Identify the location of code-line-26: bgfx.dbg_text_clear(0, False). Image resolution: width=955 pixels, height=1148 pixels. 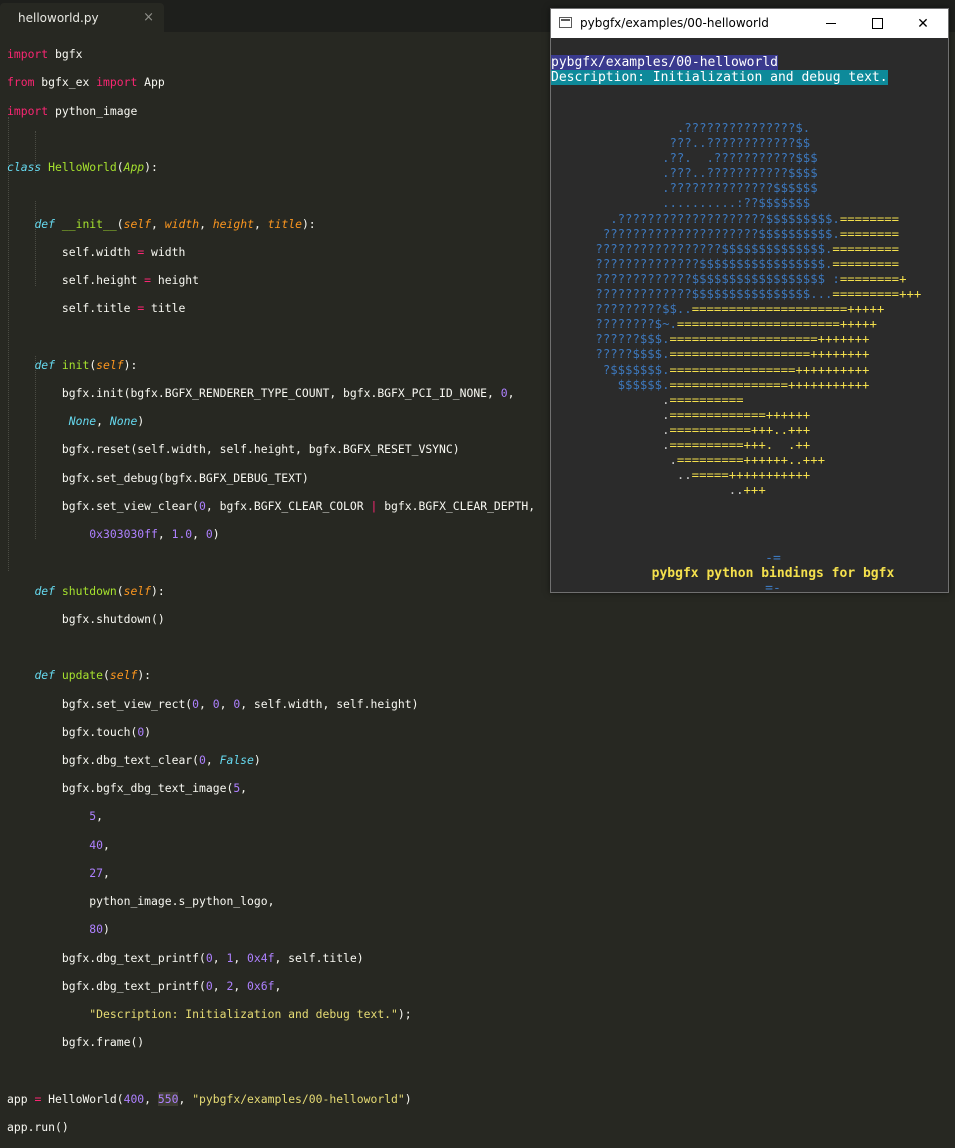
(134, 759).